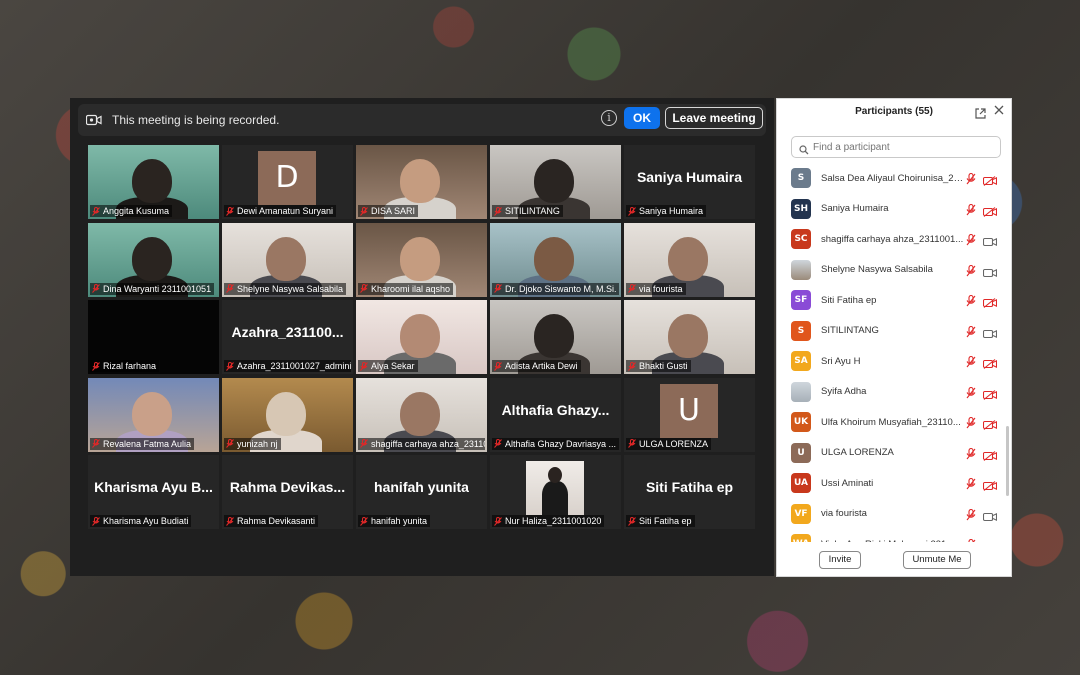 The image size is (1080, 675). Describe the element at coordinates (714, 118) in the screenshot. I see `leave-meeting-button: Leave meeting` at that location.